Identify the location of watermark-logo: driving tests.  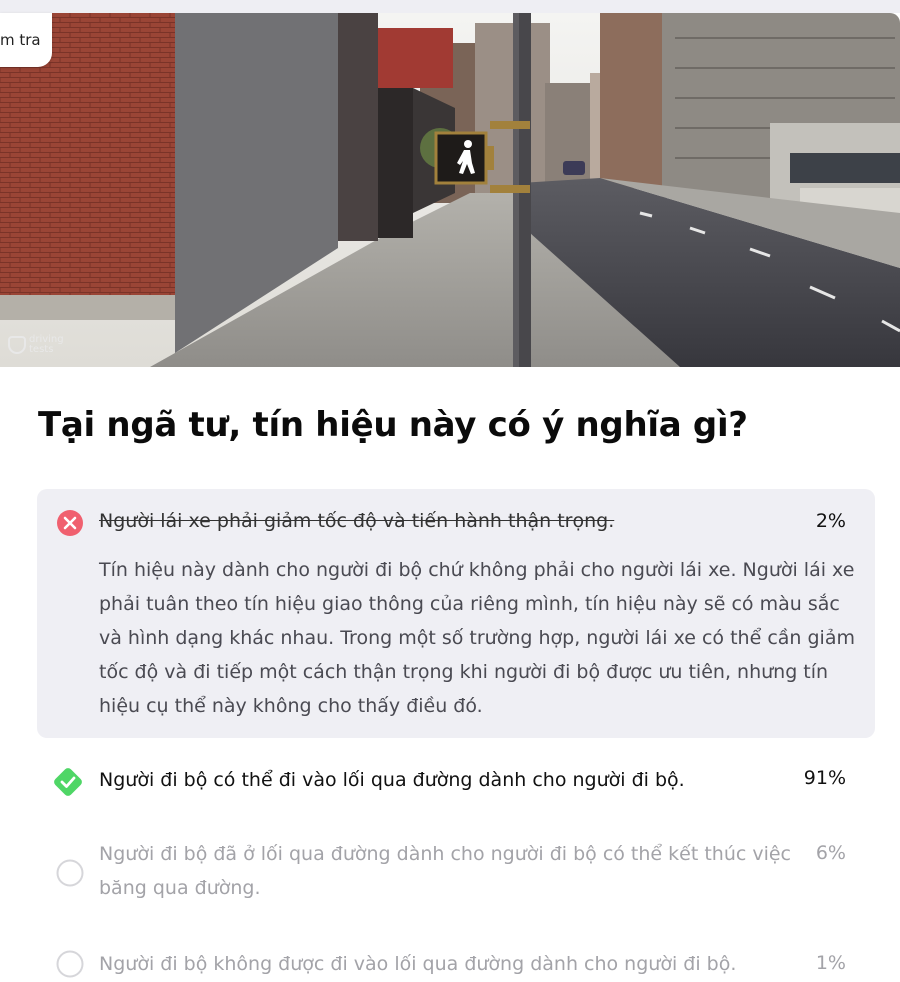
(38, 345).